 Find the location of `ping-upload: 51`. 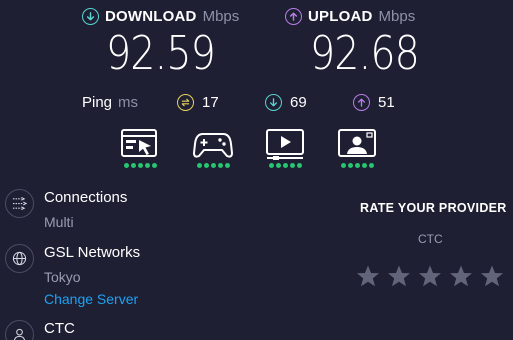

ping-upload: 51 is located at coordinates (374, 102).